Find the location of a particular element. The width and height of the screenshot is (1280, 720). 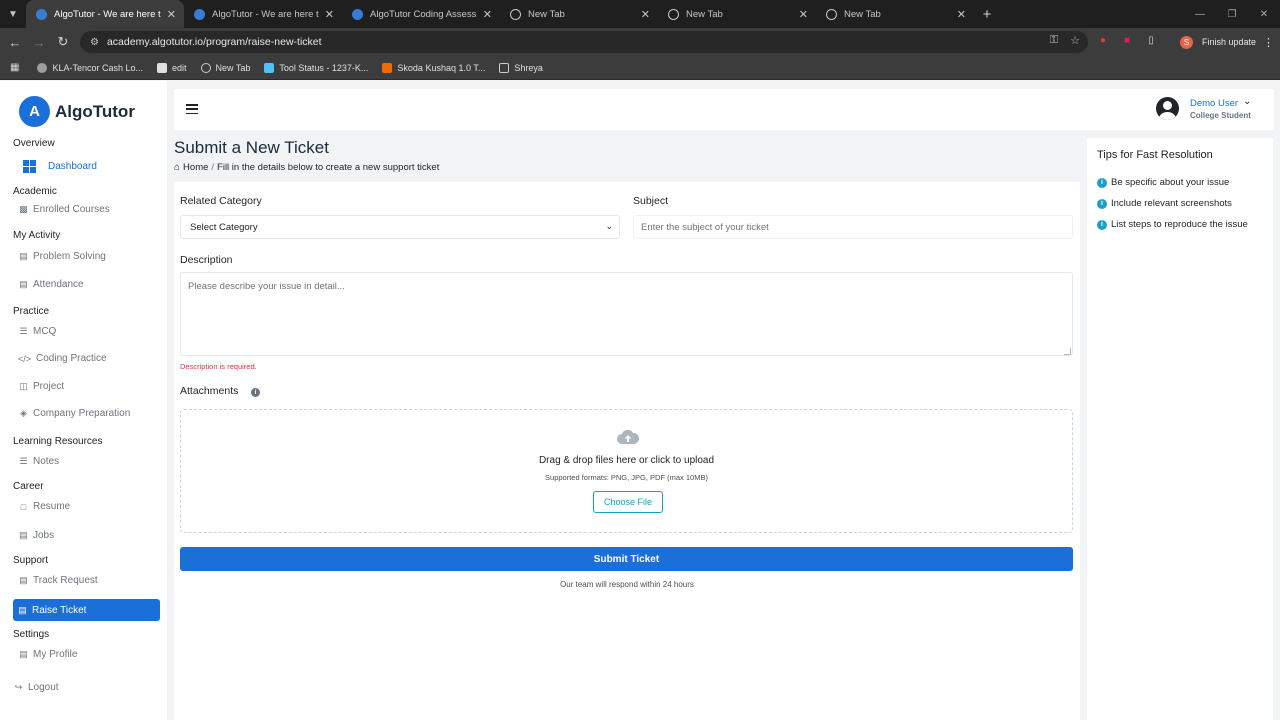

description-textarea is located at coordinates (626, 314).